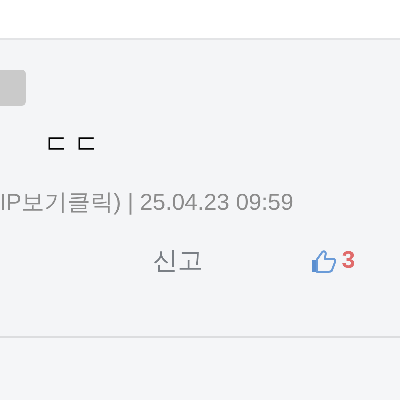  Describe the element at coordinates (74, 144) in the screenshot. I see `comment-text: ㄷㄷ` at that location.